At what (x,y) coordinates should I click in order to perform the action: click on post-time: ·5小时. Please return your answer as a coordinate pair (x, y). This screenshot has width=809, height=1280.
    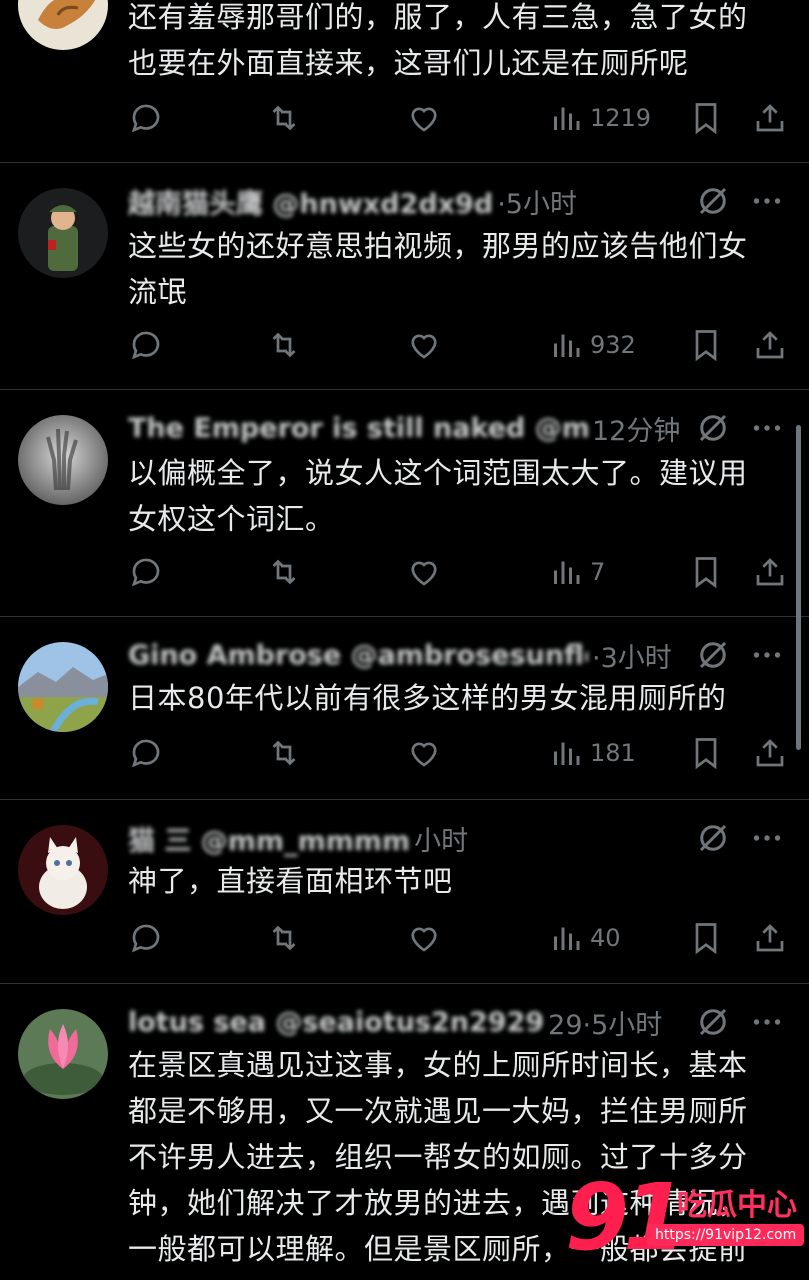
    Looking at the image, I should click on (537, 201).